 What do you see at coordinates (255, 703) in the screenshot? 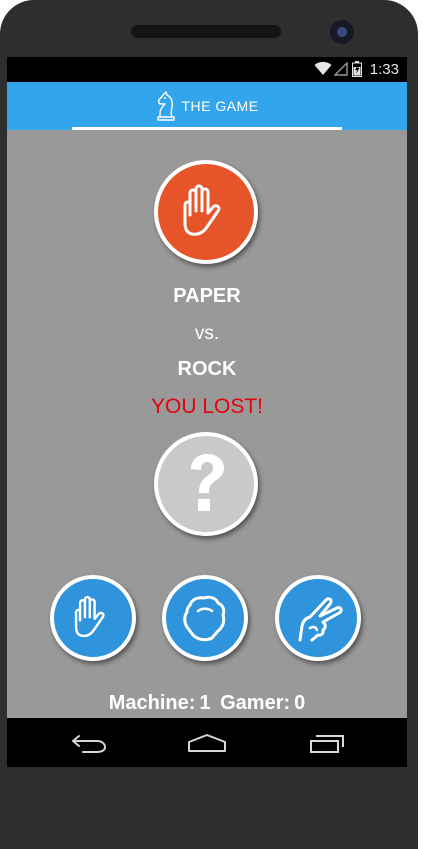
I see `gamer-score-label: Gamer:` at bounding box center [255, 703].